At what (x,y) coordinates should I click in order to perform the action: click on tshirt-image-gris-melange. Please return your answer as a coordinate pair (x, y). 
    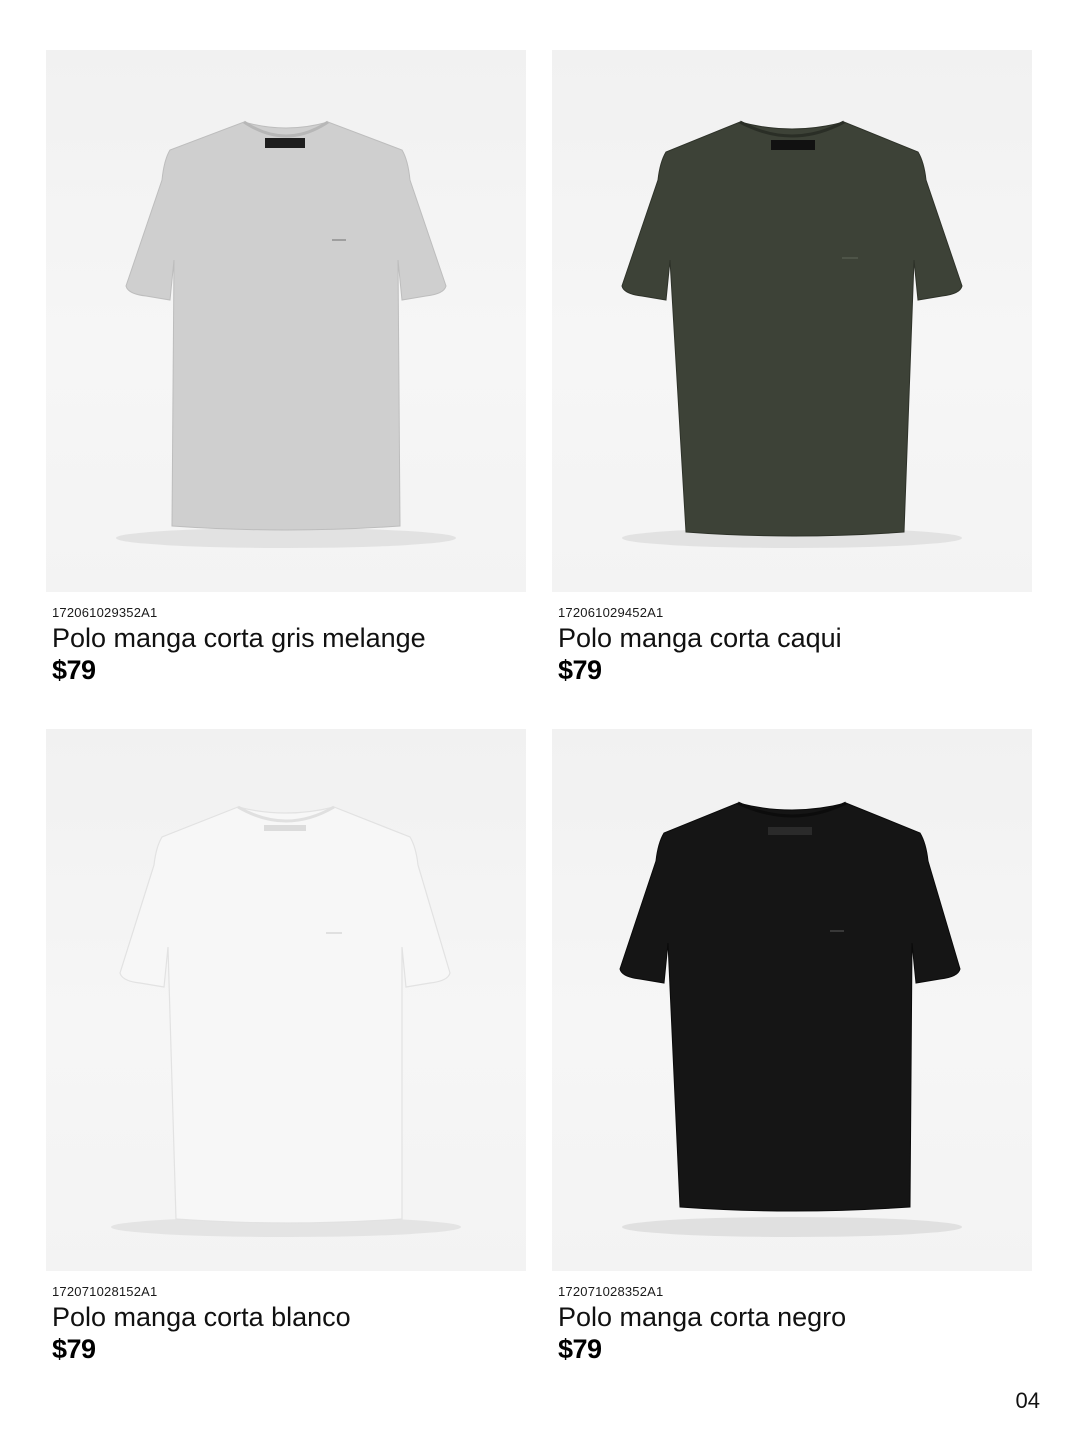
    Looking at the image, I should click on (286, 334).